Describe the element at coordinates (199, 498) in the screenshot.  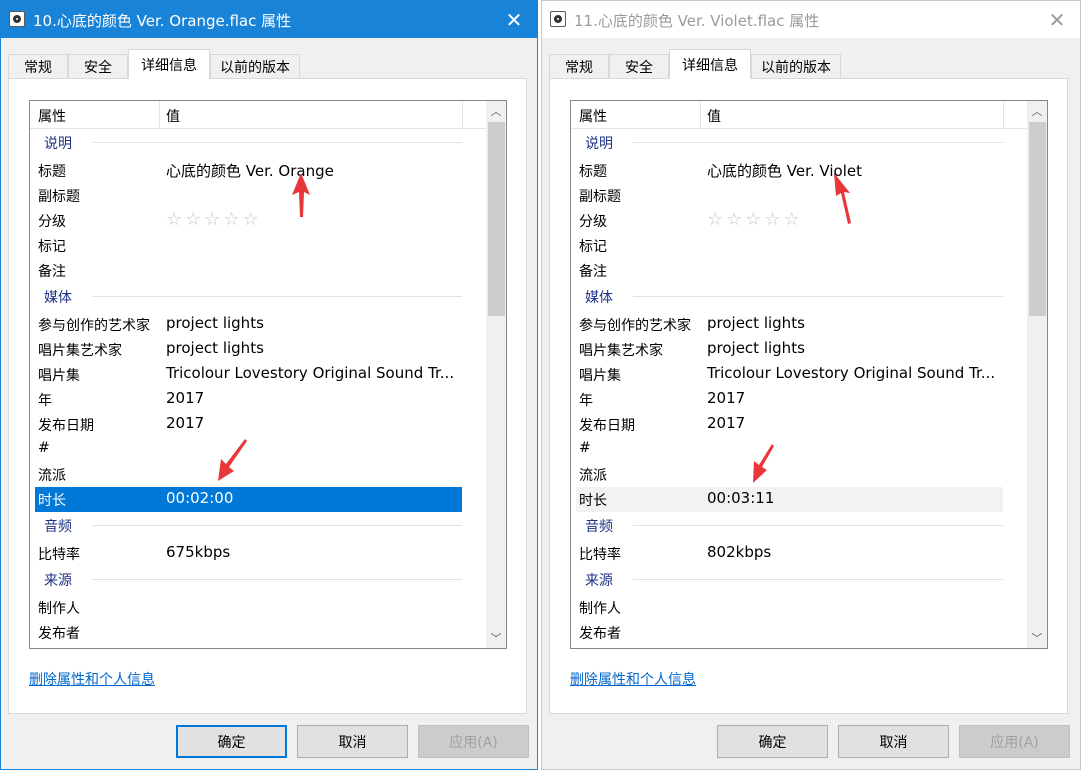
I see `property-value: 00:02:00` at that location.